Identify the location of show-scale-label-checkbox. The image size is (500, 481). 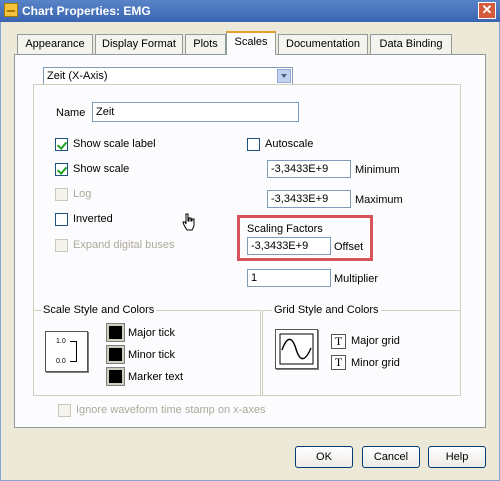
(61, 144).